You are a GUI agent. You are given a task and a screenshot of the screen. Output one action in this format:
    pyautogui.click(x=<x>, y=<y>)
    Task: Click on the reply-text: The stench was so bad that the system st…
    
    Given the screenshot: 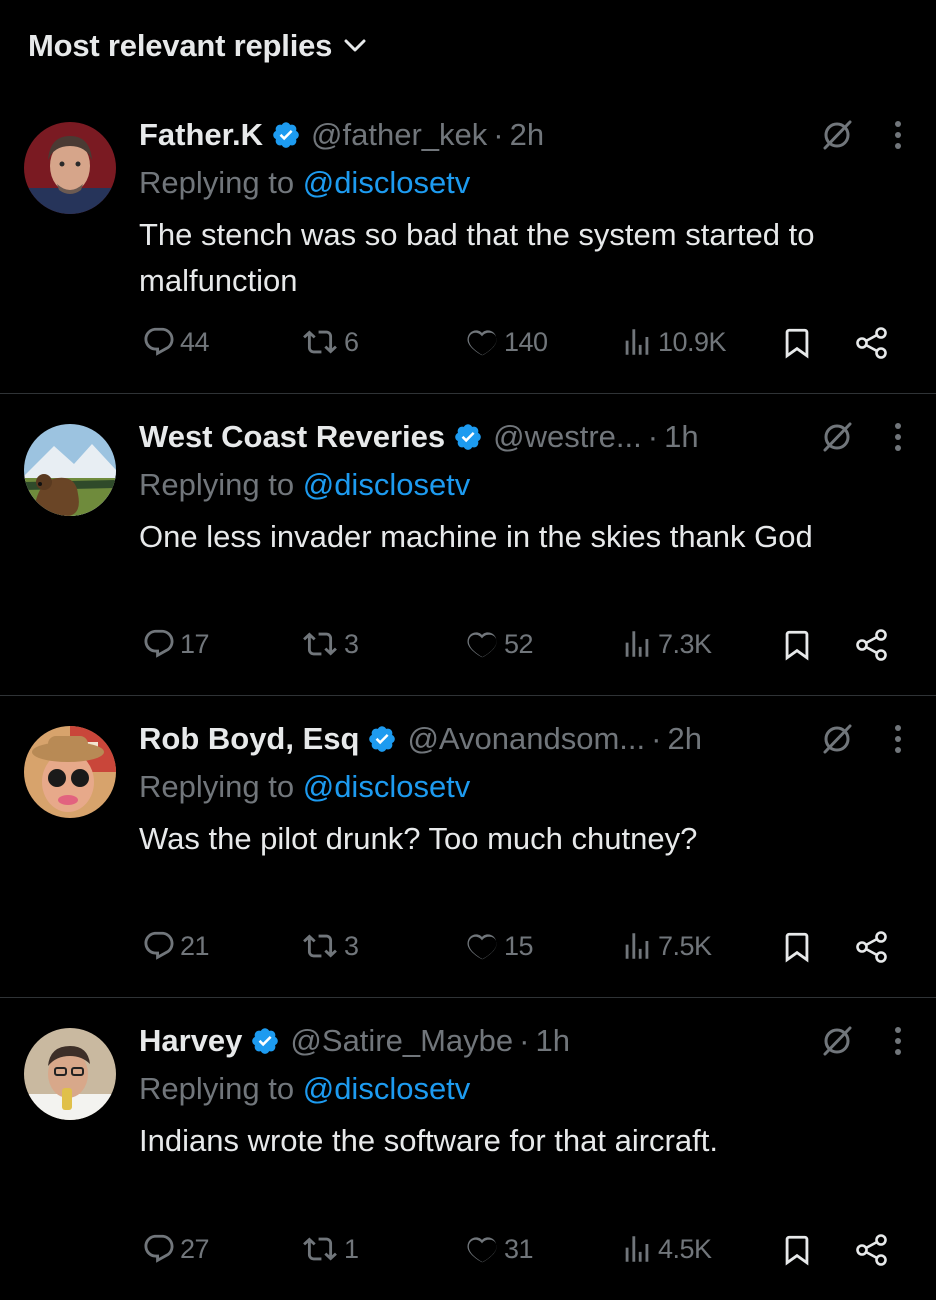 What is the action you would take?
    pyautogui.click(x=477, y=257)
    